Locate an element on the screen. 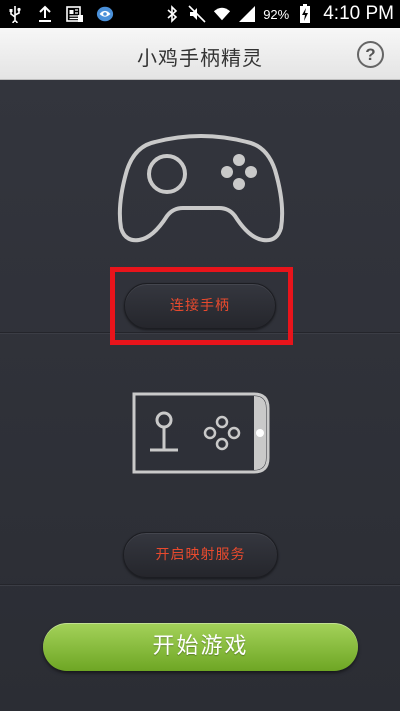 This screenshot has width=400, height=711. clock: 4:10 PM is located at coordinates (358, 13).